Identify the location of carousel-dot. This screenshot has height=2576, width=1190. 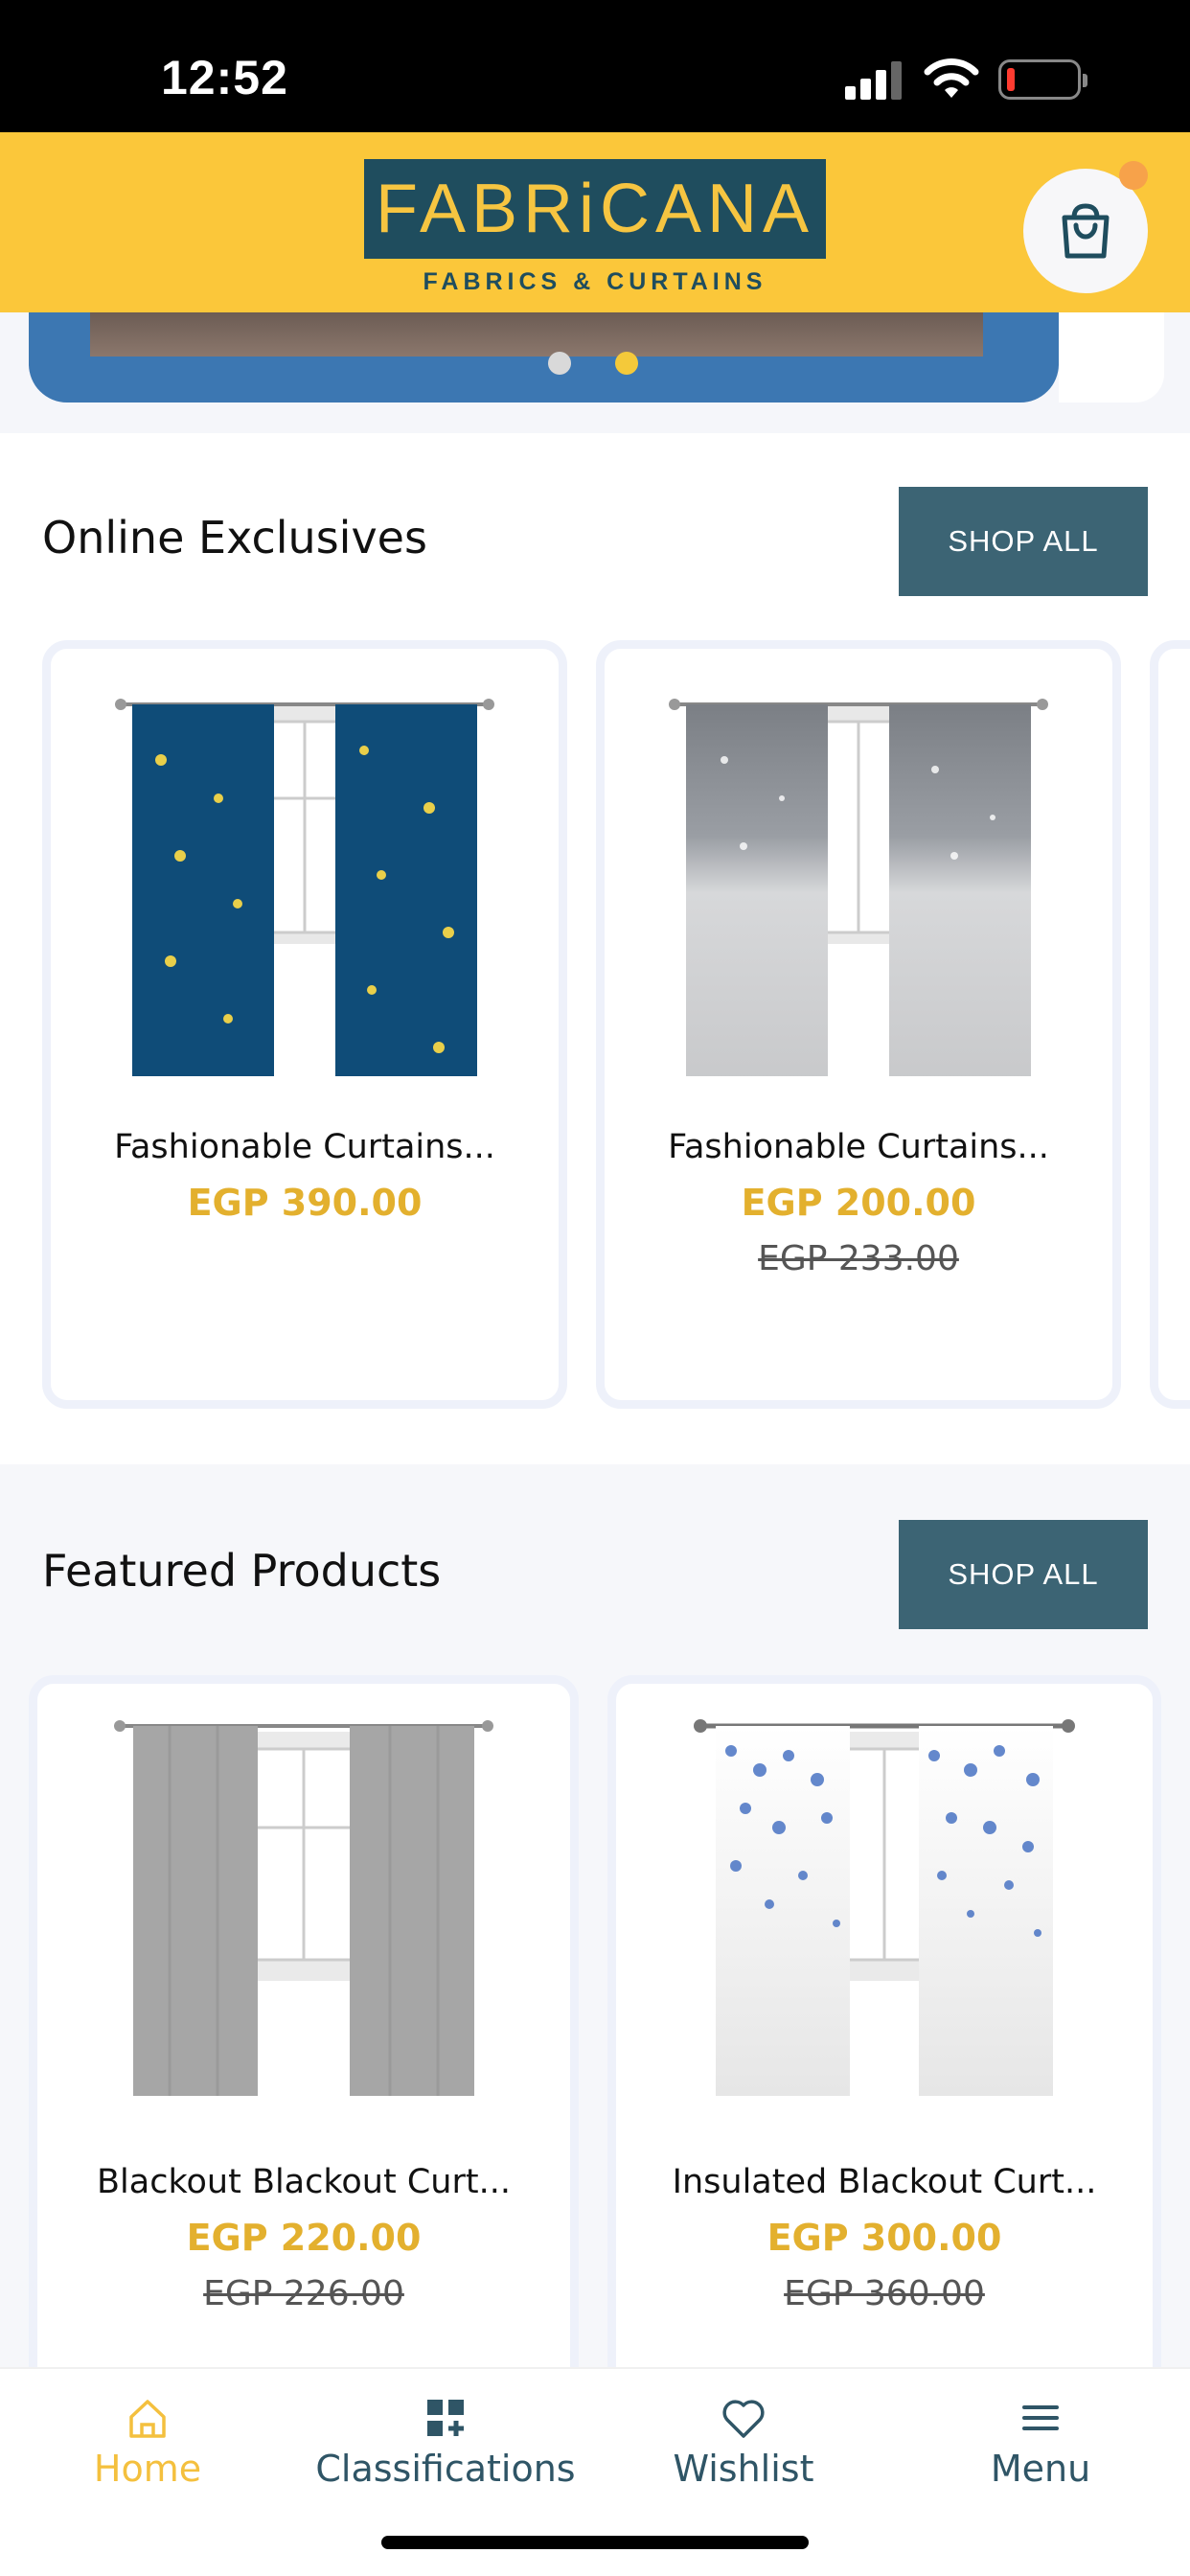
(559, 363).